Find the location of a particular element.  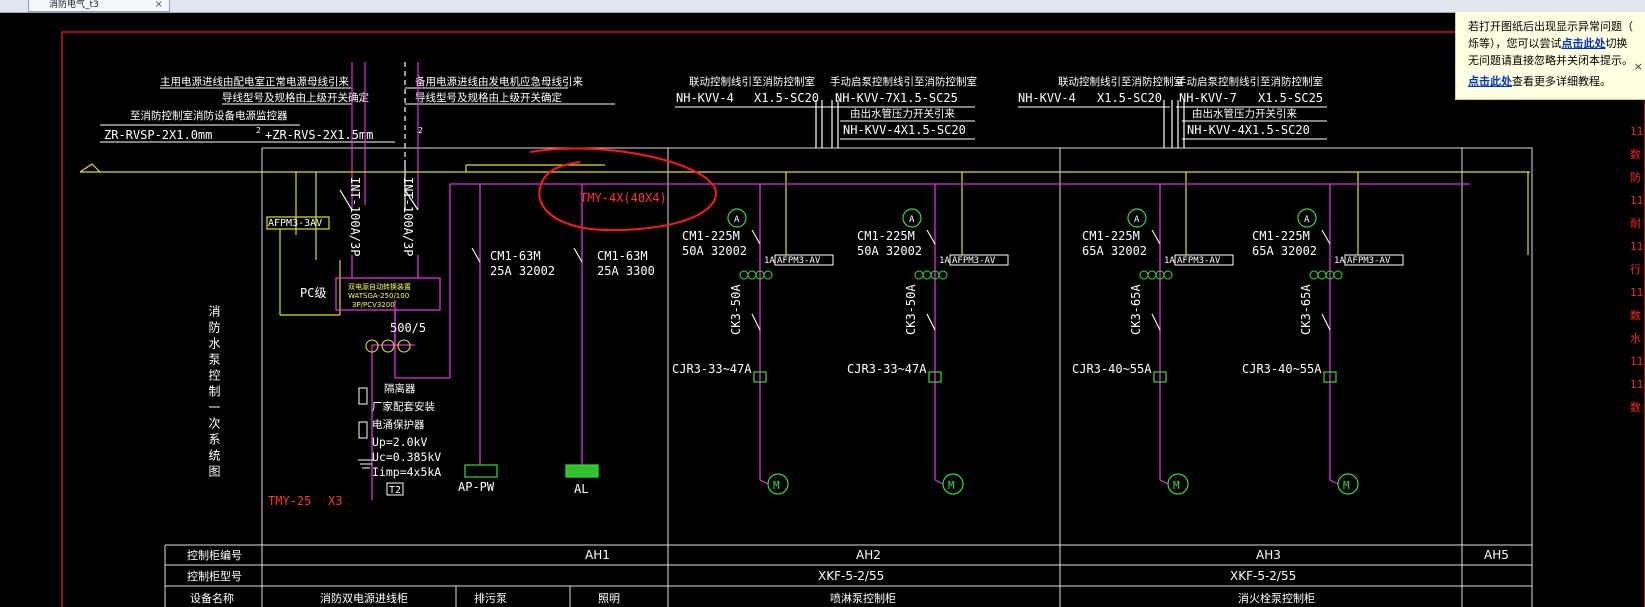

vertical-system-title: 消防水泵控制一次系统图 is located at coordinates (214, 393).